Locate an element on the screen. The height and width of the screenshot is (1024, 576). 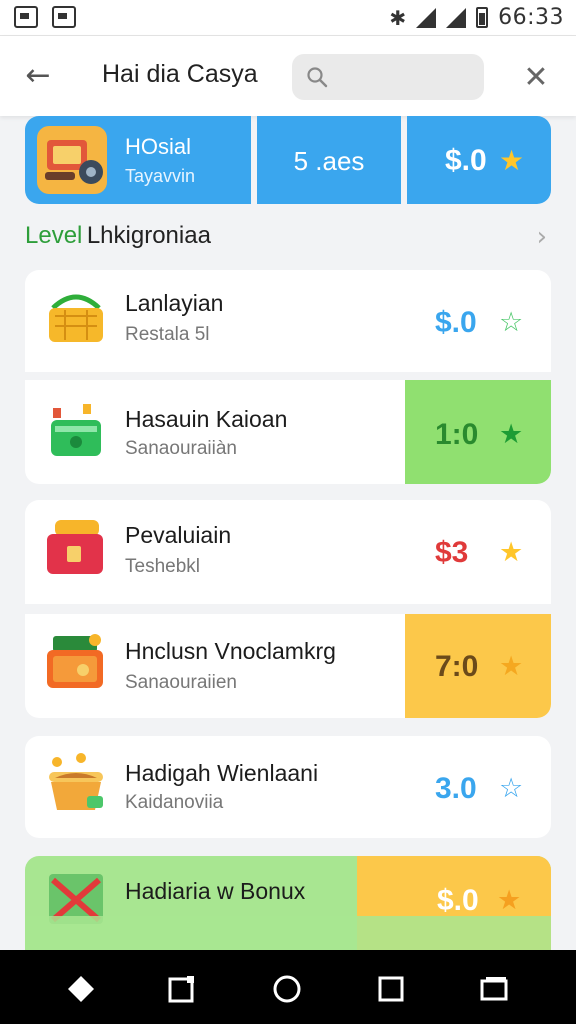
list-item: Hnclusn Vnoclamkrg Sanaouraiien 7:0 ★ is located at coordinates (288, 666).